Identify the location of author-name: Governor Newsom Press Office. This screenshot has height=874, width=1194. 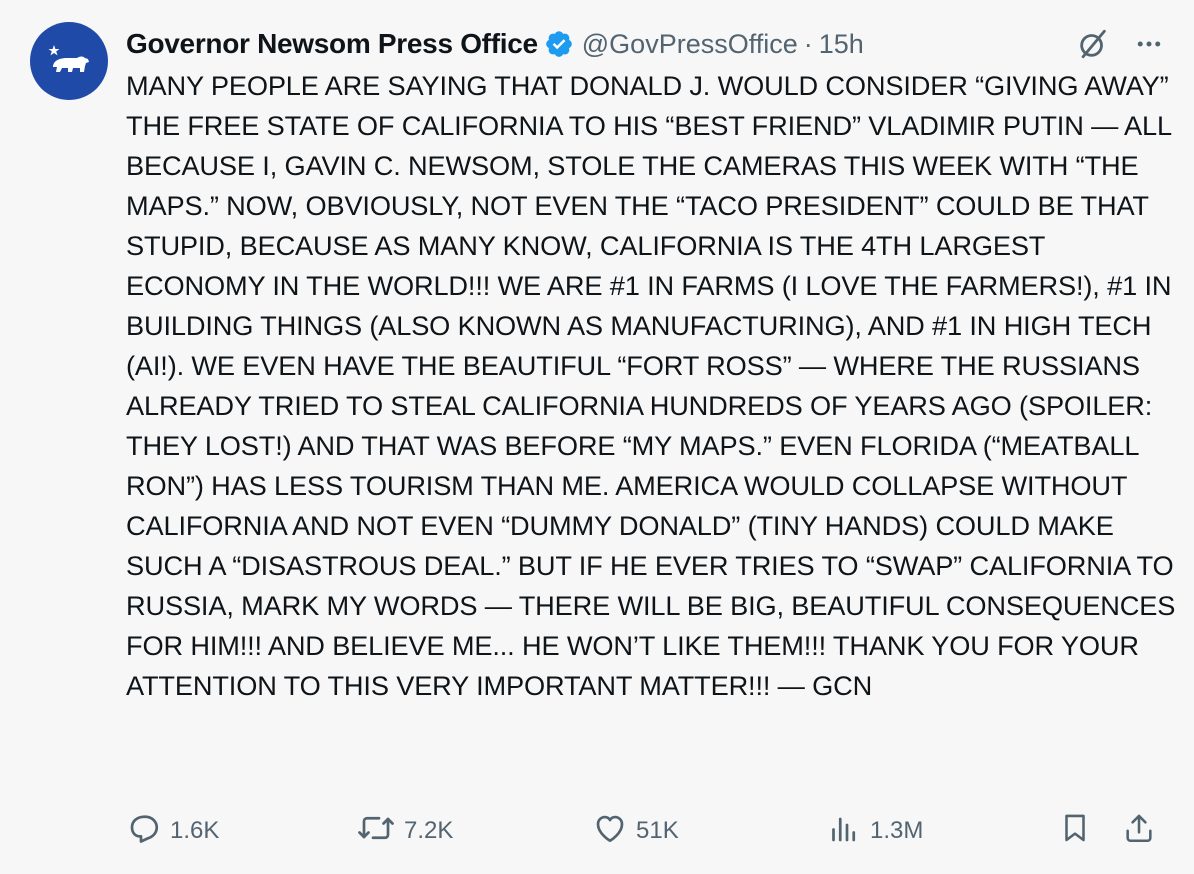
(332, 44).